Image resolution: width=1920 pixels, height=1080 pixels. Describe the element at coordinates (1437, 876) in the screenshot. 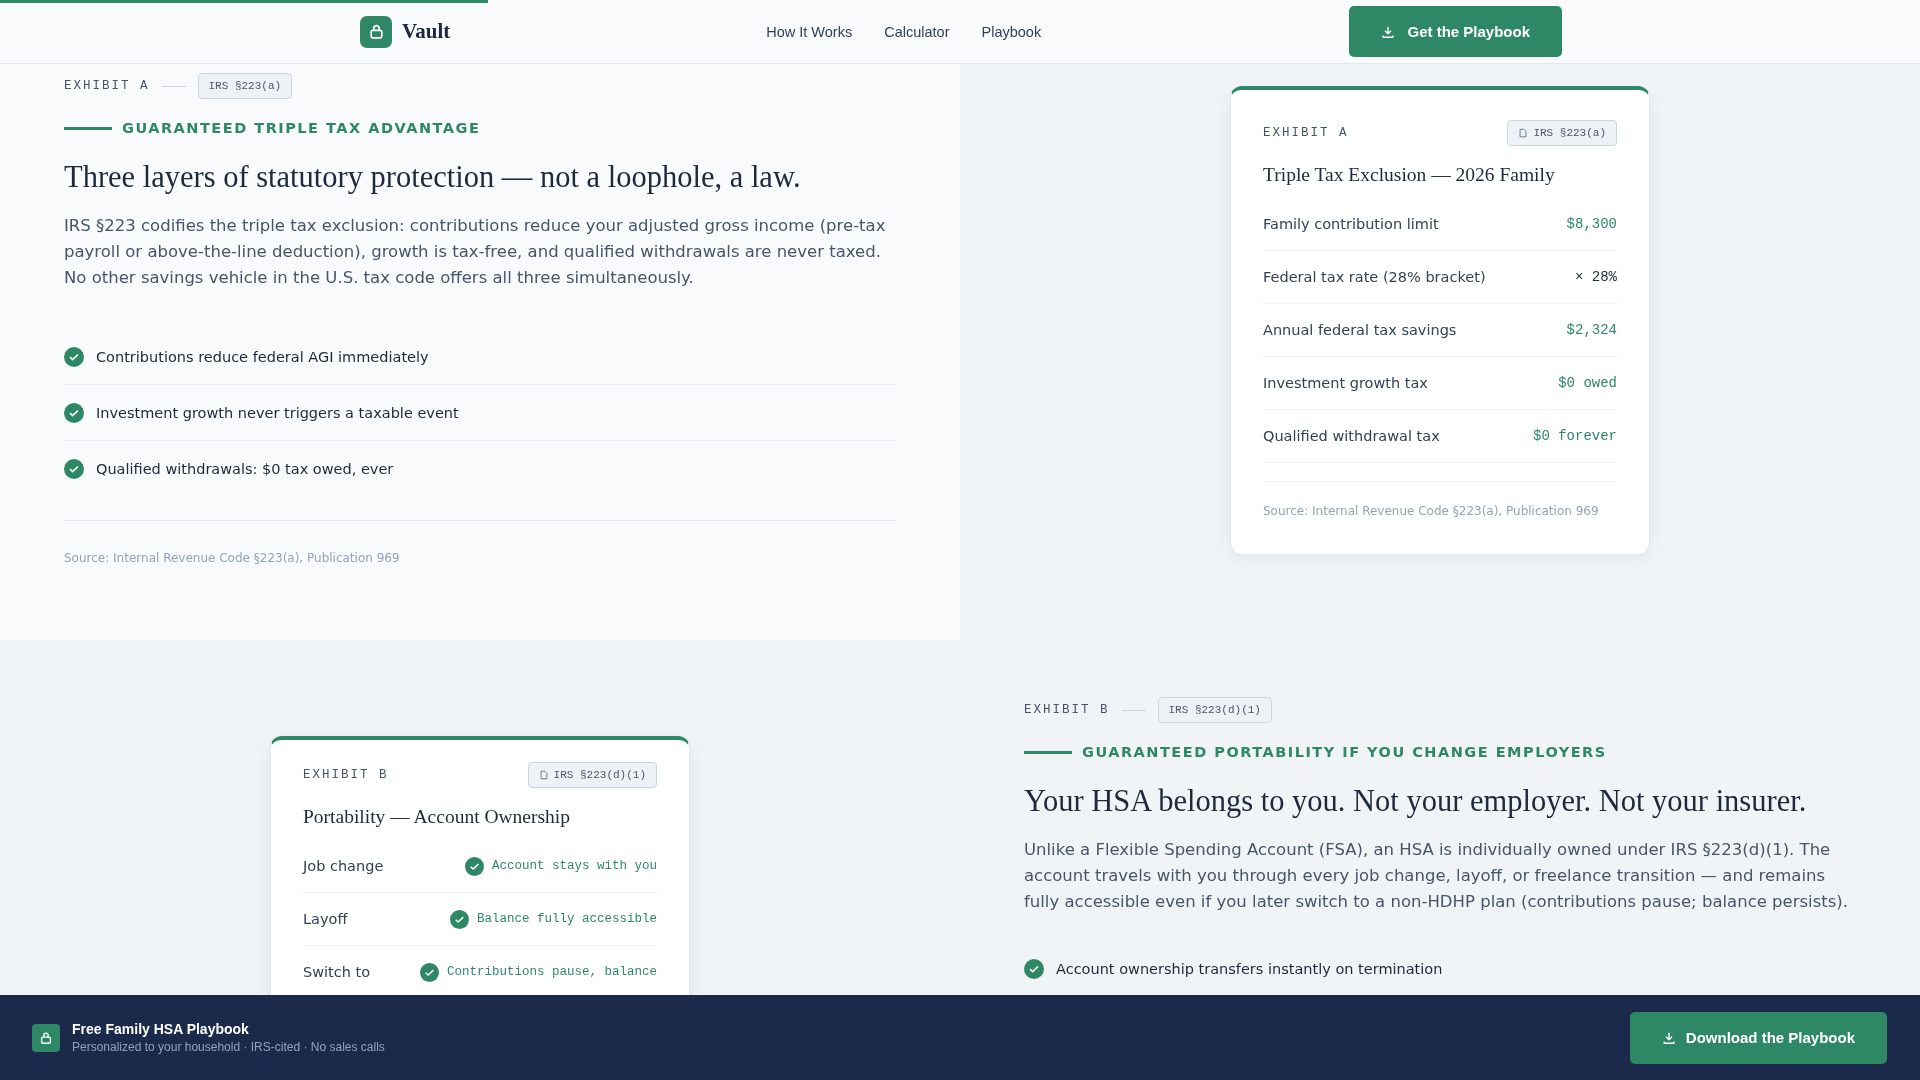

I see `body-text: Unlike a Flexible Spending Account (FSA), an HSA is individually owned under IRS §223(d)(1). The account travels with you through every job change, layoff, or freelance transition — and remains fully accessible even if you later switch to a non-HDHP plan (contributions pause; balance persists).` at that location.